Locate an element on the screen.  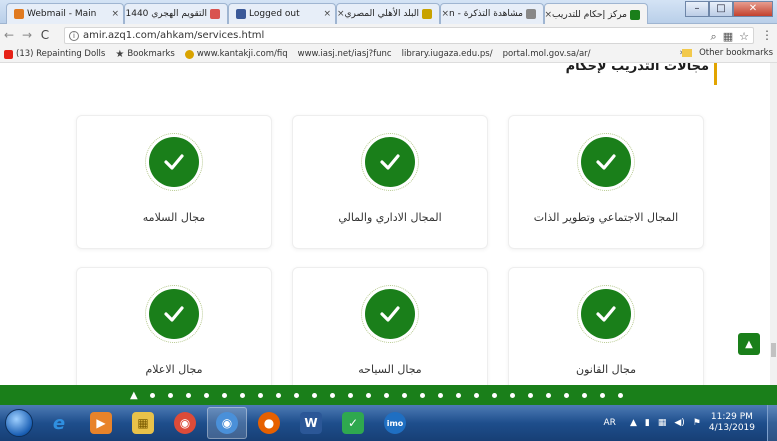
clock-date: 4/13/2019 is located at coordinates (731, 428).